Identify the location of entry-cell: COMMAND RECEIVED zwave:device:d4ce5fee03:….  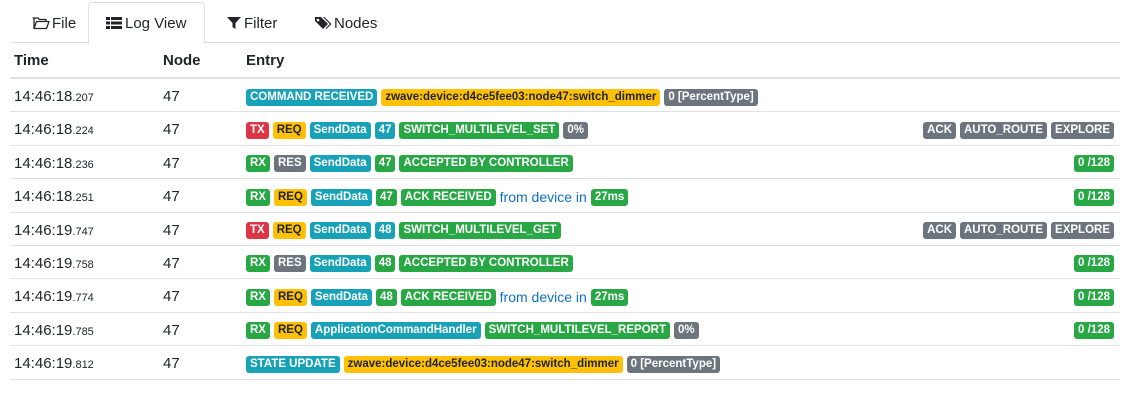
(683, 97).